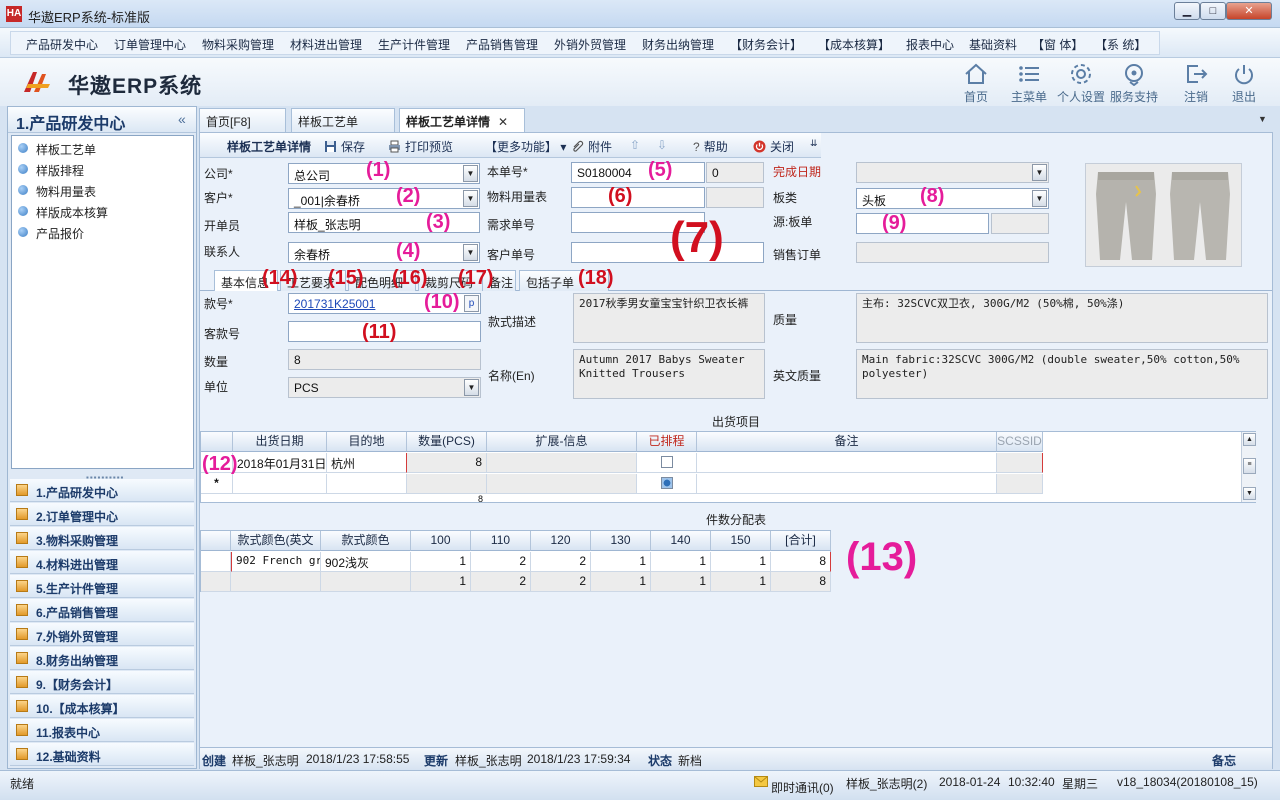  I want to click on unit-select: PCS ▼, so click(384, 387).